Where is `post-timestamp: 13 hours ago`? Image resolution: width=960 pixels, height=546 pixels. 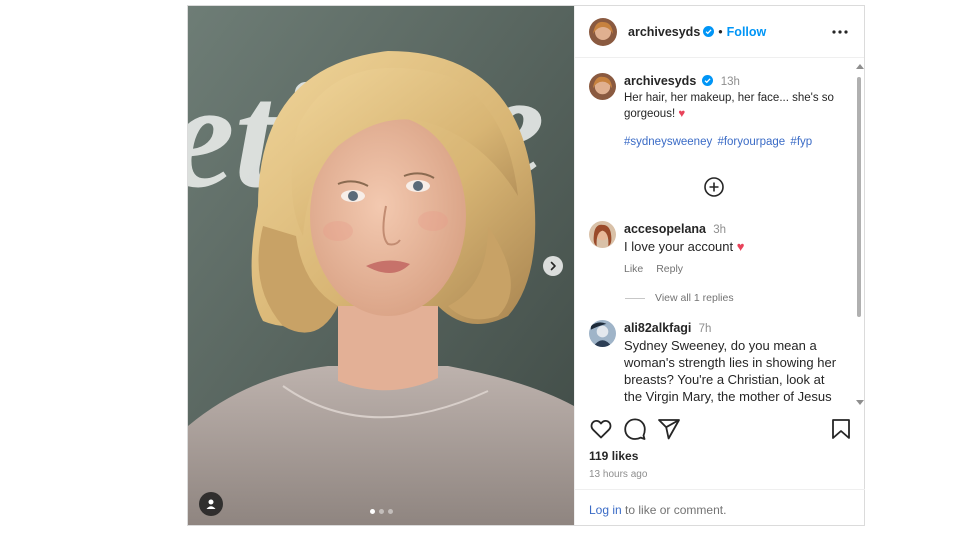 post-timestamp: 13 hours ago is located at coordinates (618, 474).